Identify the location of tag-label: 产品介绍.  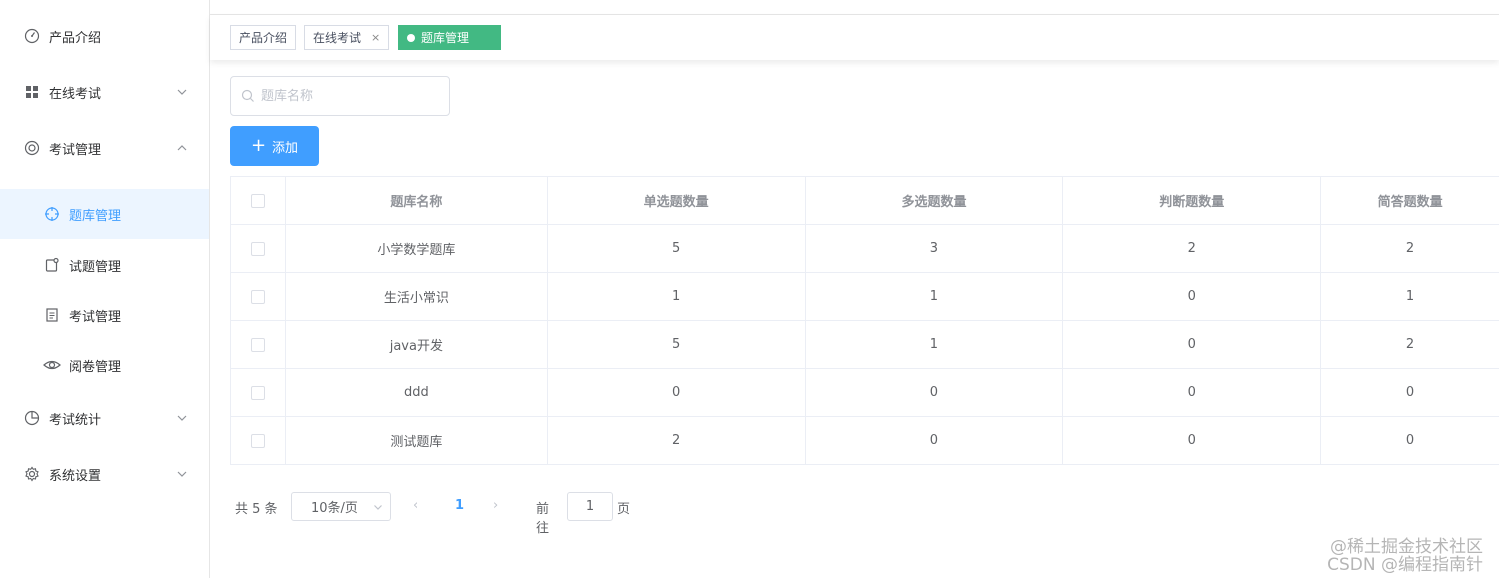
(263, 38).